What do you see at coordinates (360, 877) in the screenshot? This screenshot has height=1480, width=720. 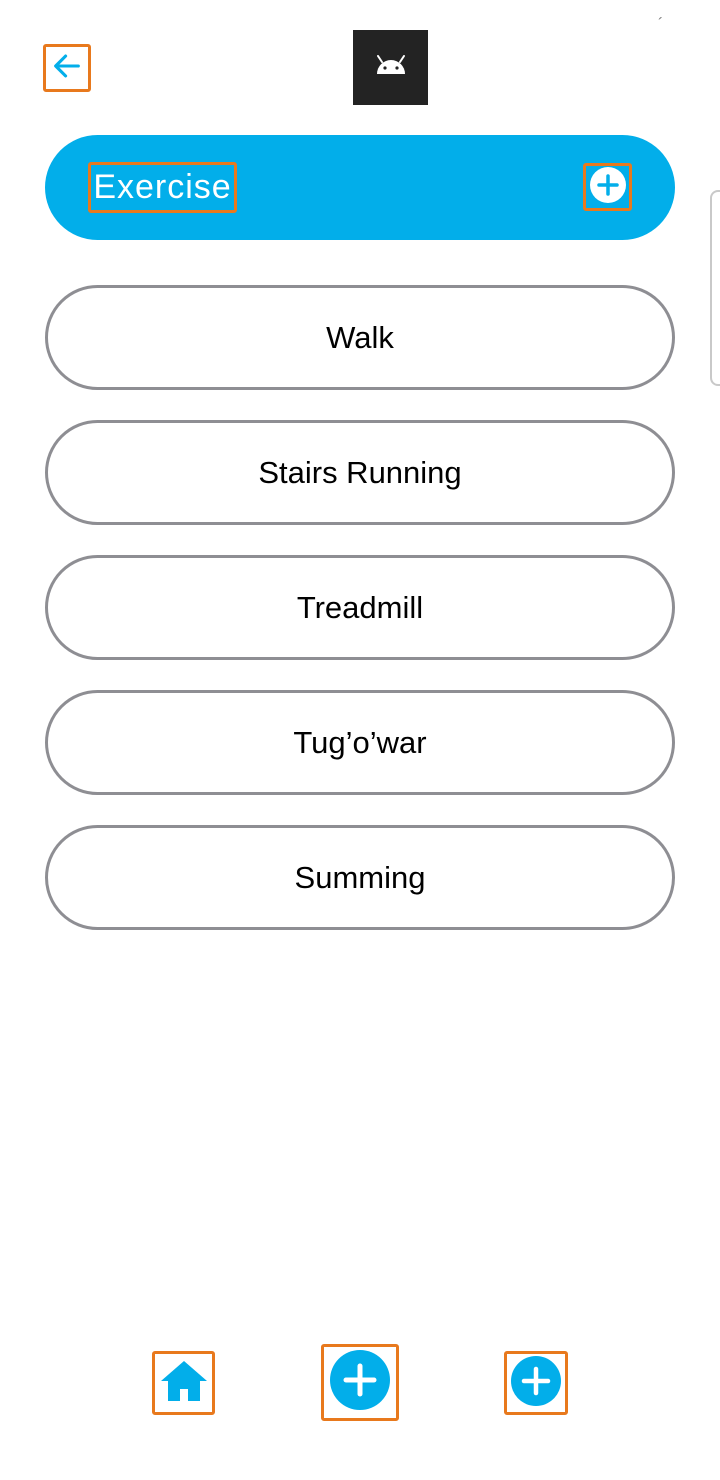 I see `exercise-item-summing: Summing` at bounding box center [360, 877].